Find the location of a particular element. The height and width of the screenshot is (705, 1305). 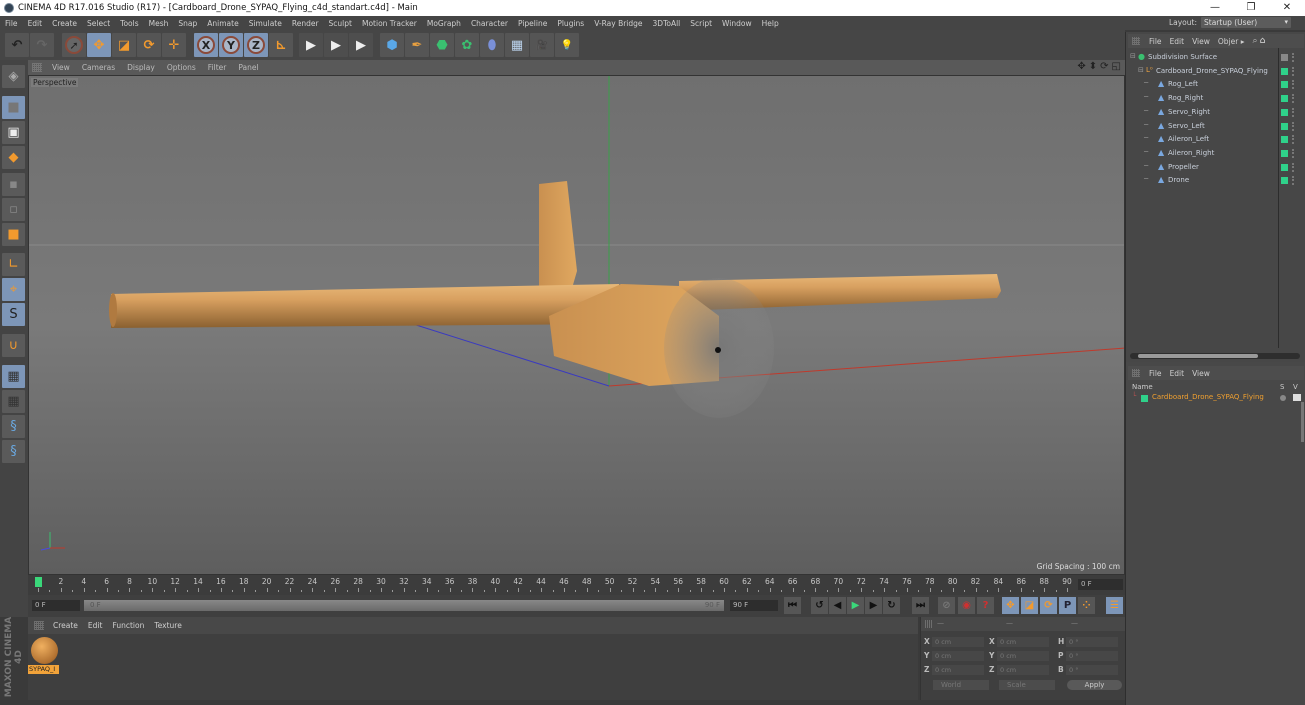

record-keys-button: ⊘ is located at coordinates (946, 605).